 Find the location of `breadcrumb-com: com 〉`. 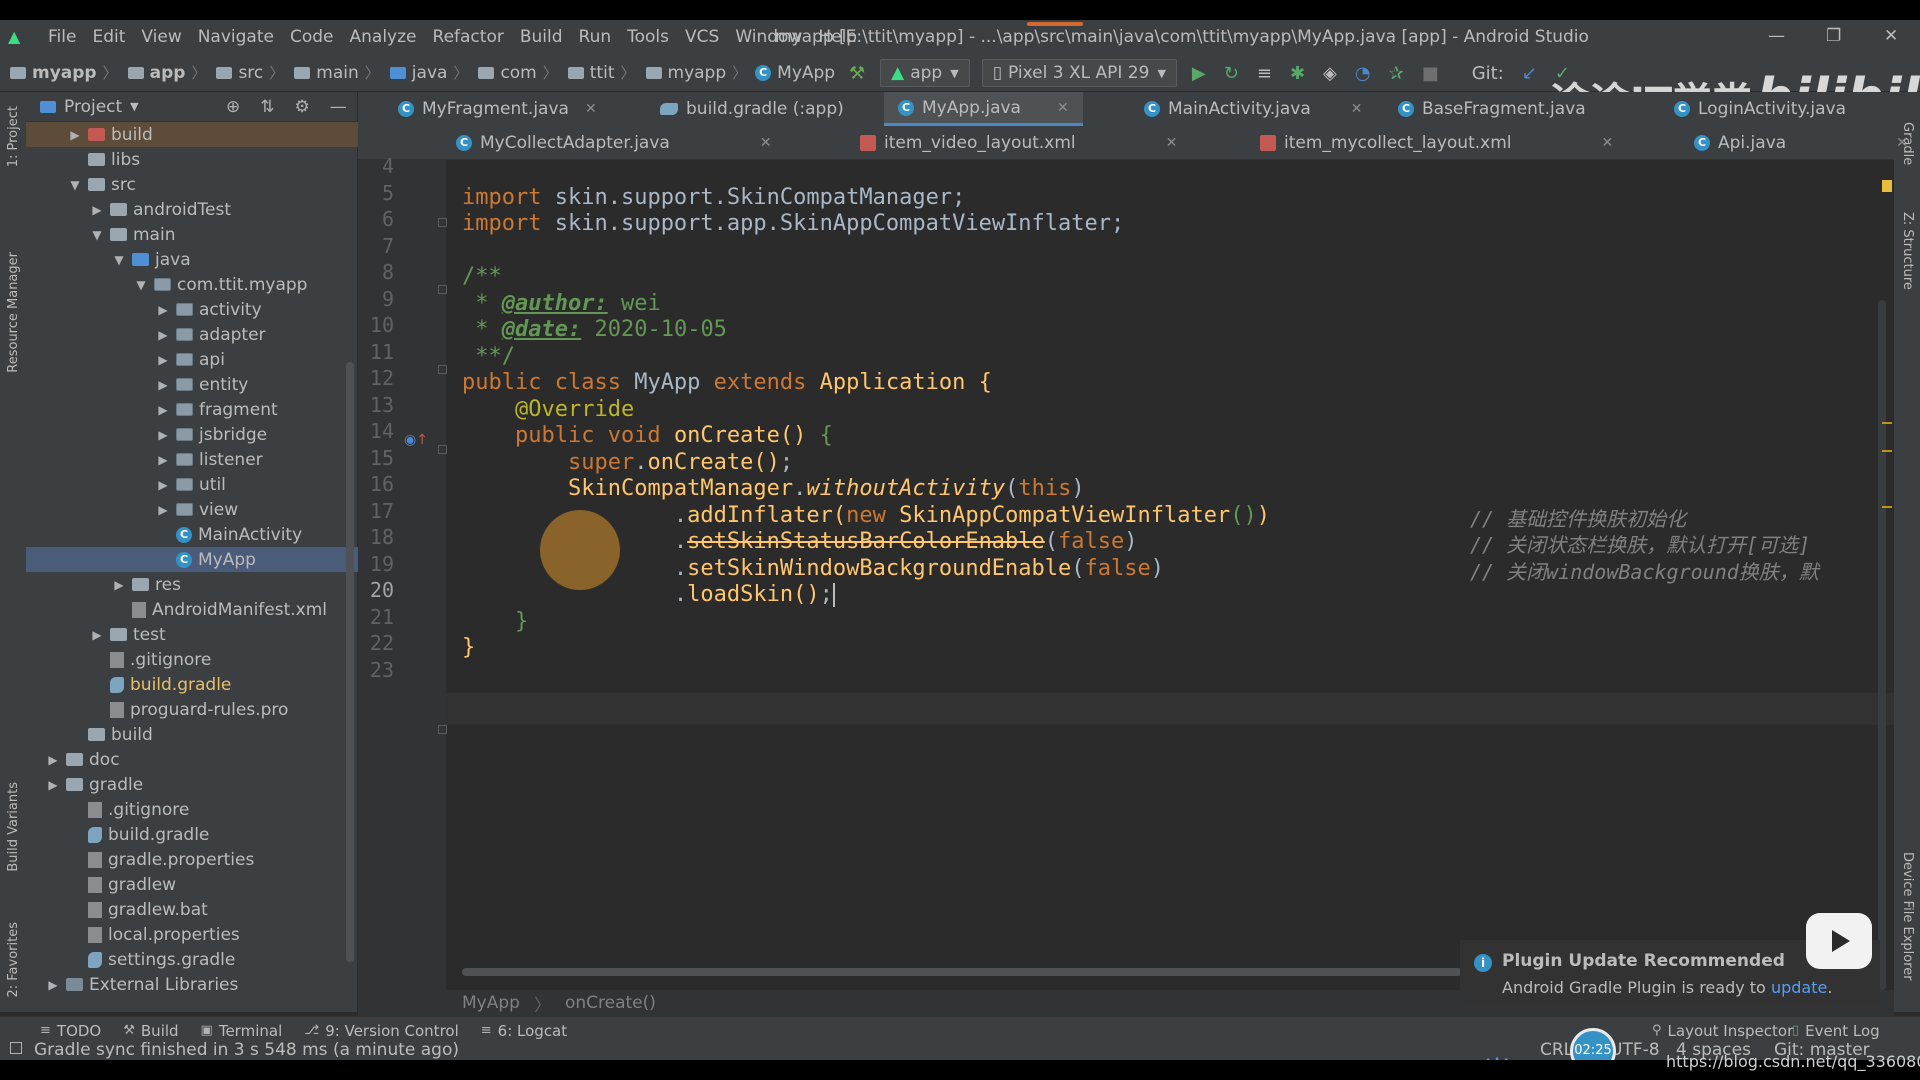

breadcrumb-com: com 〉 is located at coordinates (513, 72).